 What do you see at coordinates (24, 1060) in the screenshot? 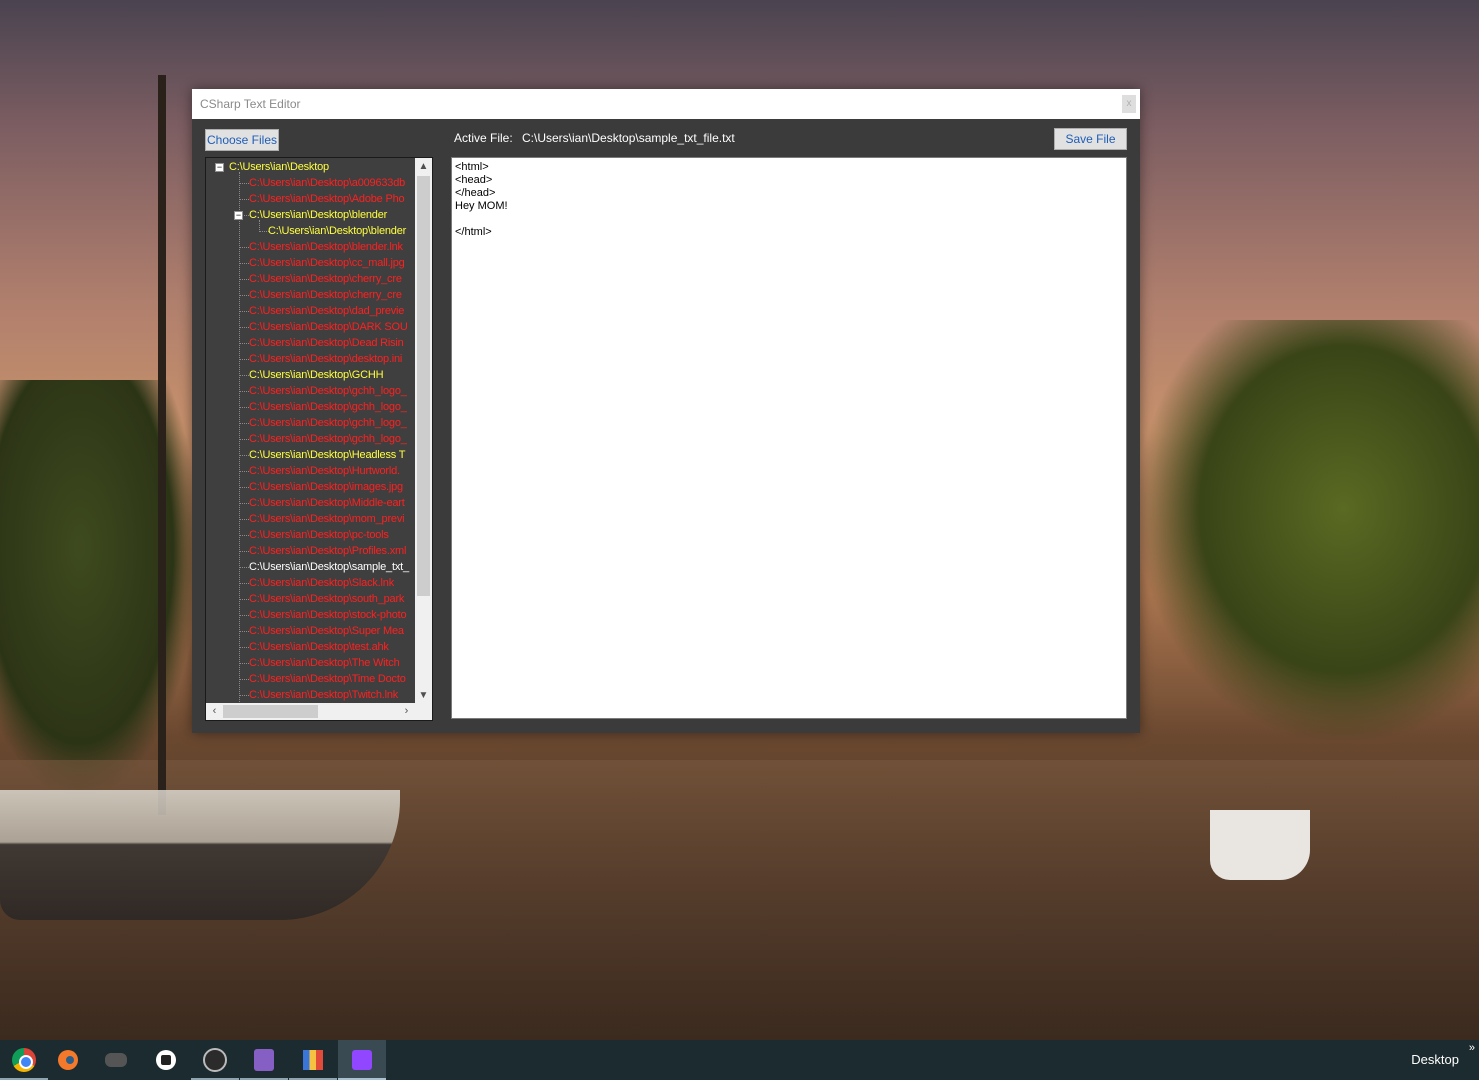
I see `chrome-icon` at bounding box center [24, 1060].